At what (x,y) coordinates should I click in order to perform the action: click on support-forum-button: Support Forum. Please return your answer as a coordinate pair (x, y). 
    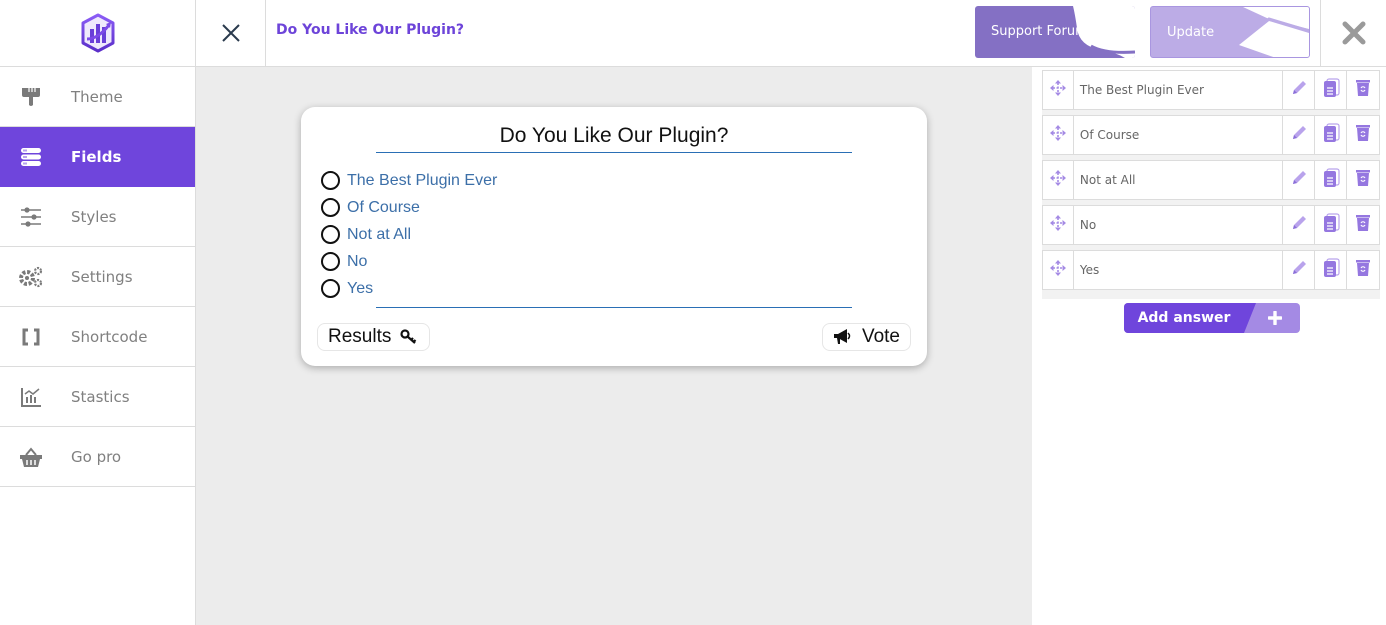
    Looking at the image, I should click on (1055, 32).